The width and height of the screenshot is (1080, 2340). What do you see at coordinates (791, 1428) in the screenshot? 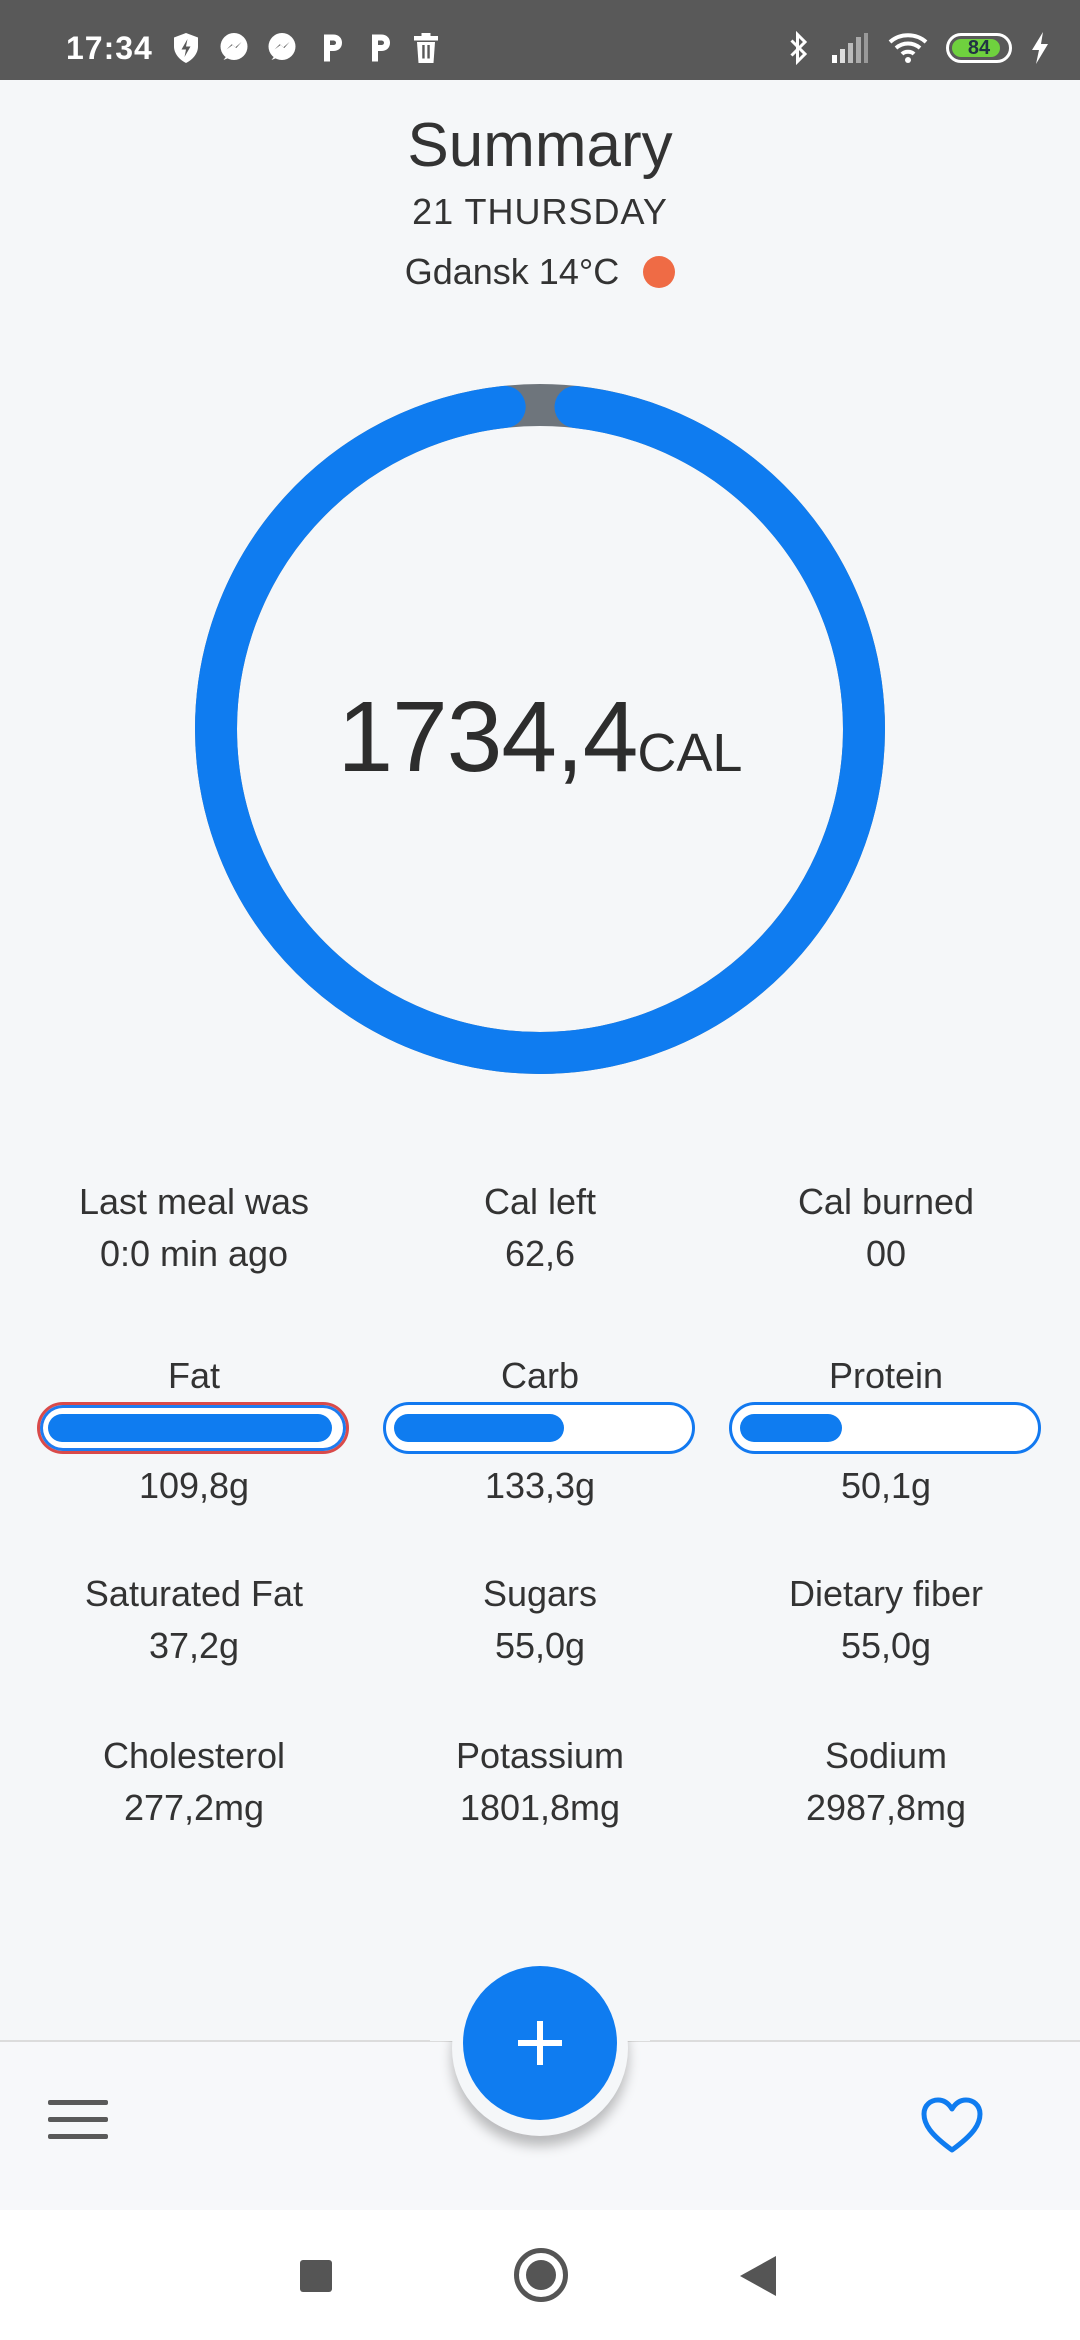
I see `protein-progress-fill` at bounding box center [791, 1428].